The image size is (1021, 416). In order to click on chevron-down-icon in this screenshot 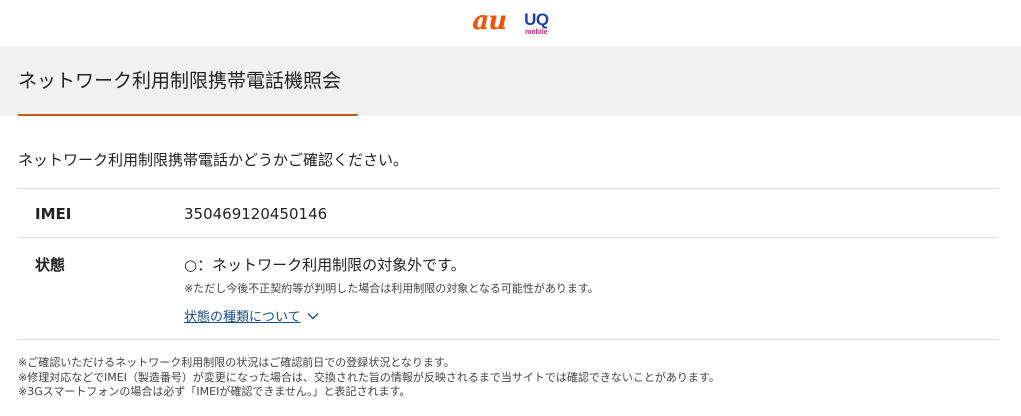, I will do `click(313, 315)`.